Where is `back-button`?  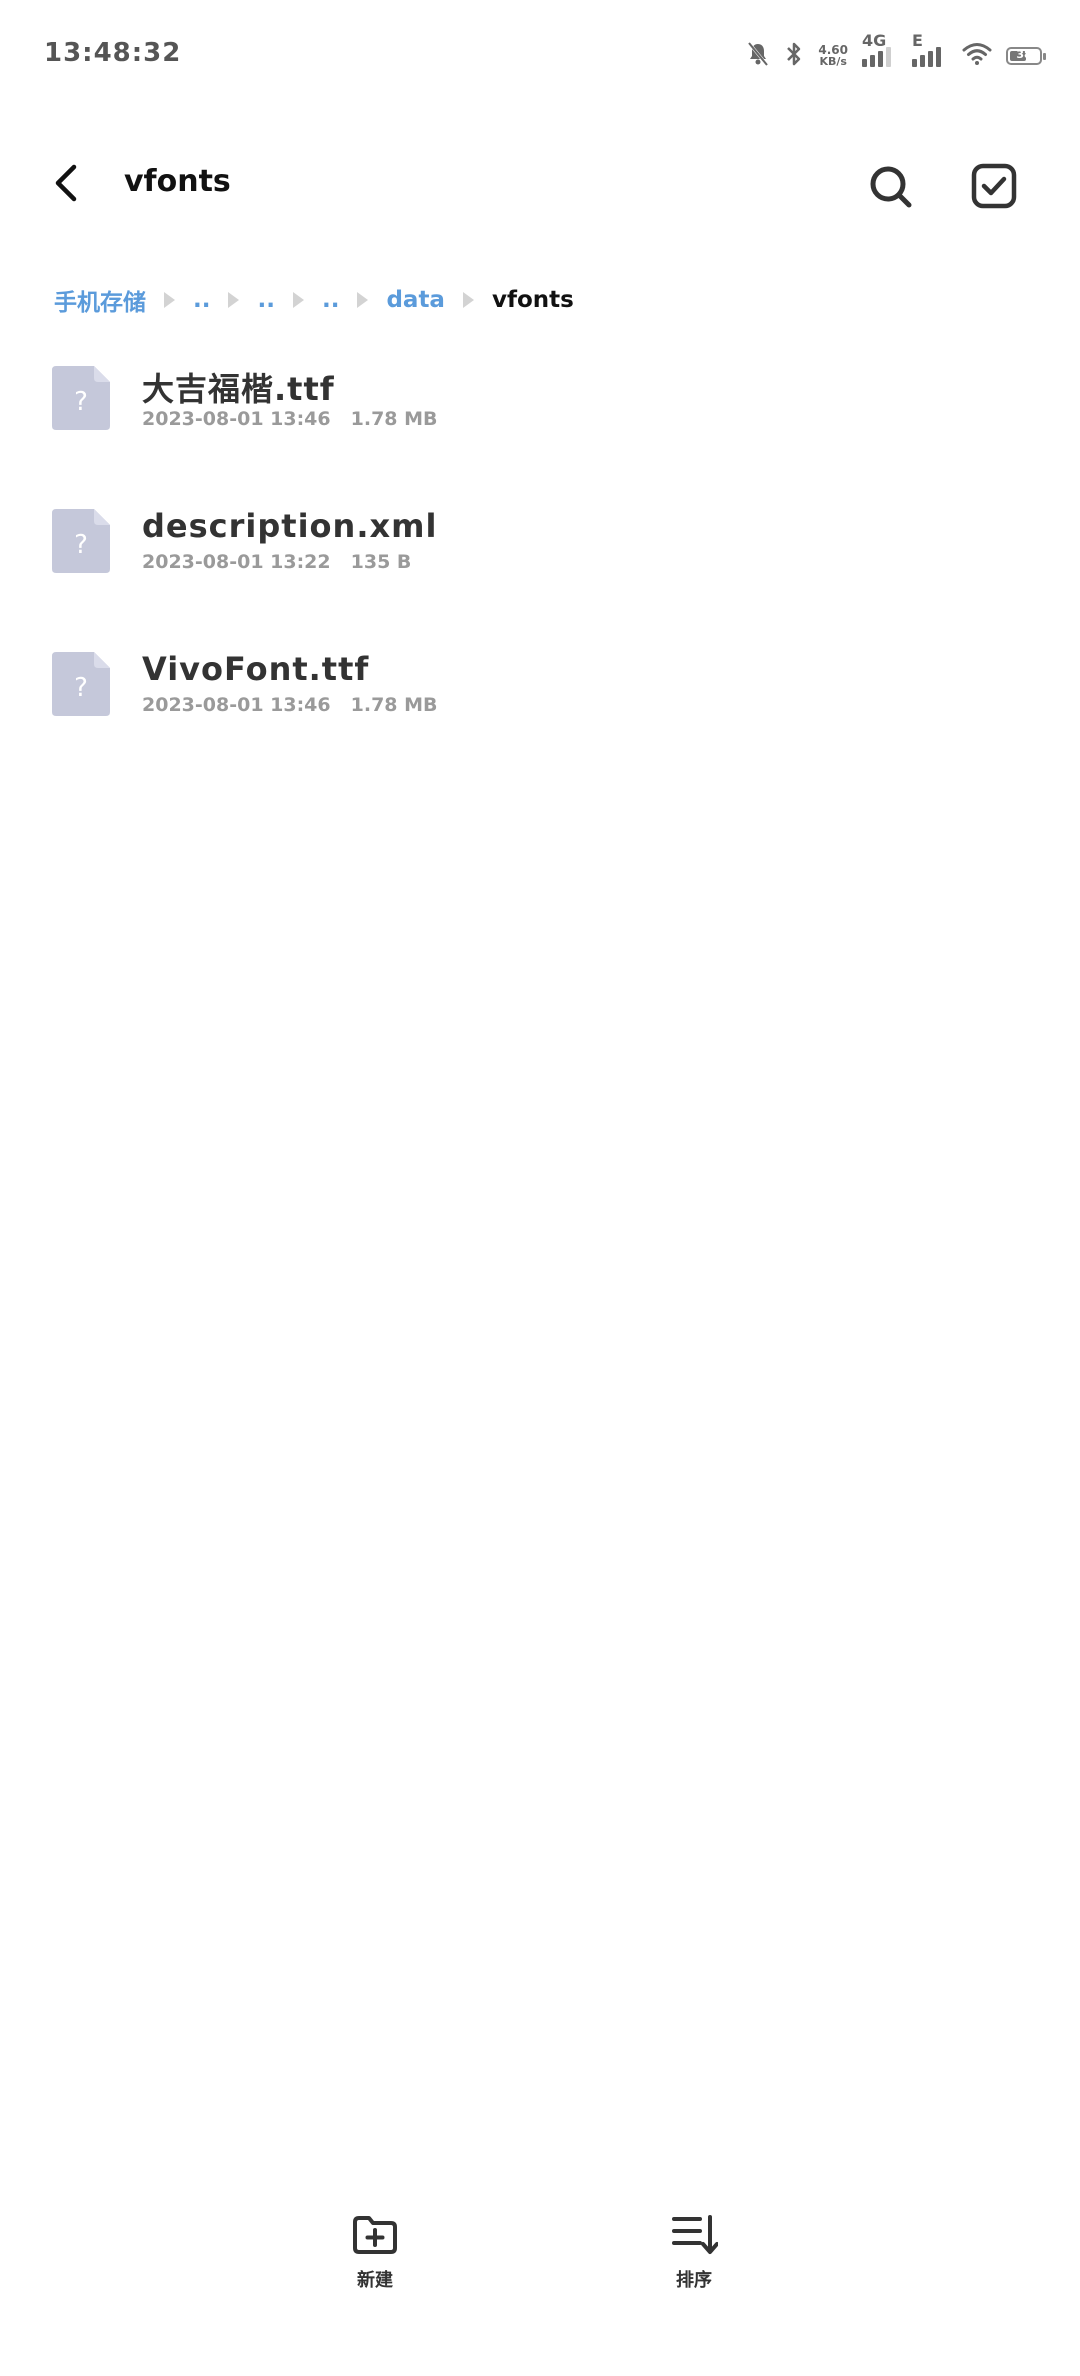
back-button is located at coordinates (67, 185).